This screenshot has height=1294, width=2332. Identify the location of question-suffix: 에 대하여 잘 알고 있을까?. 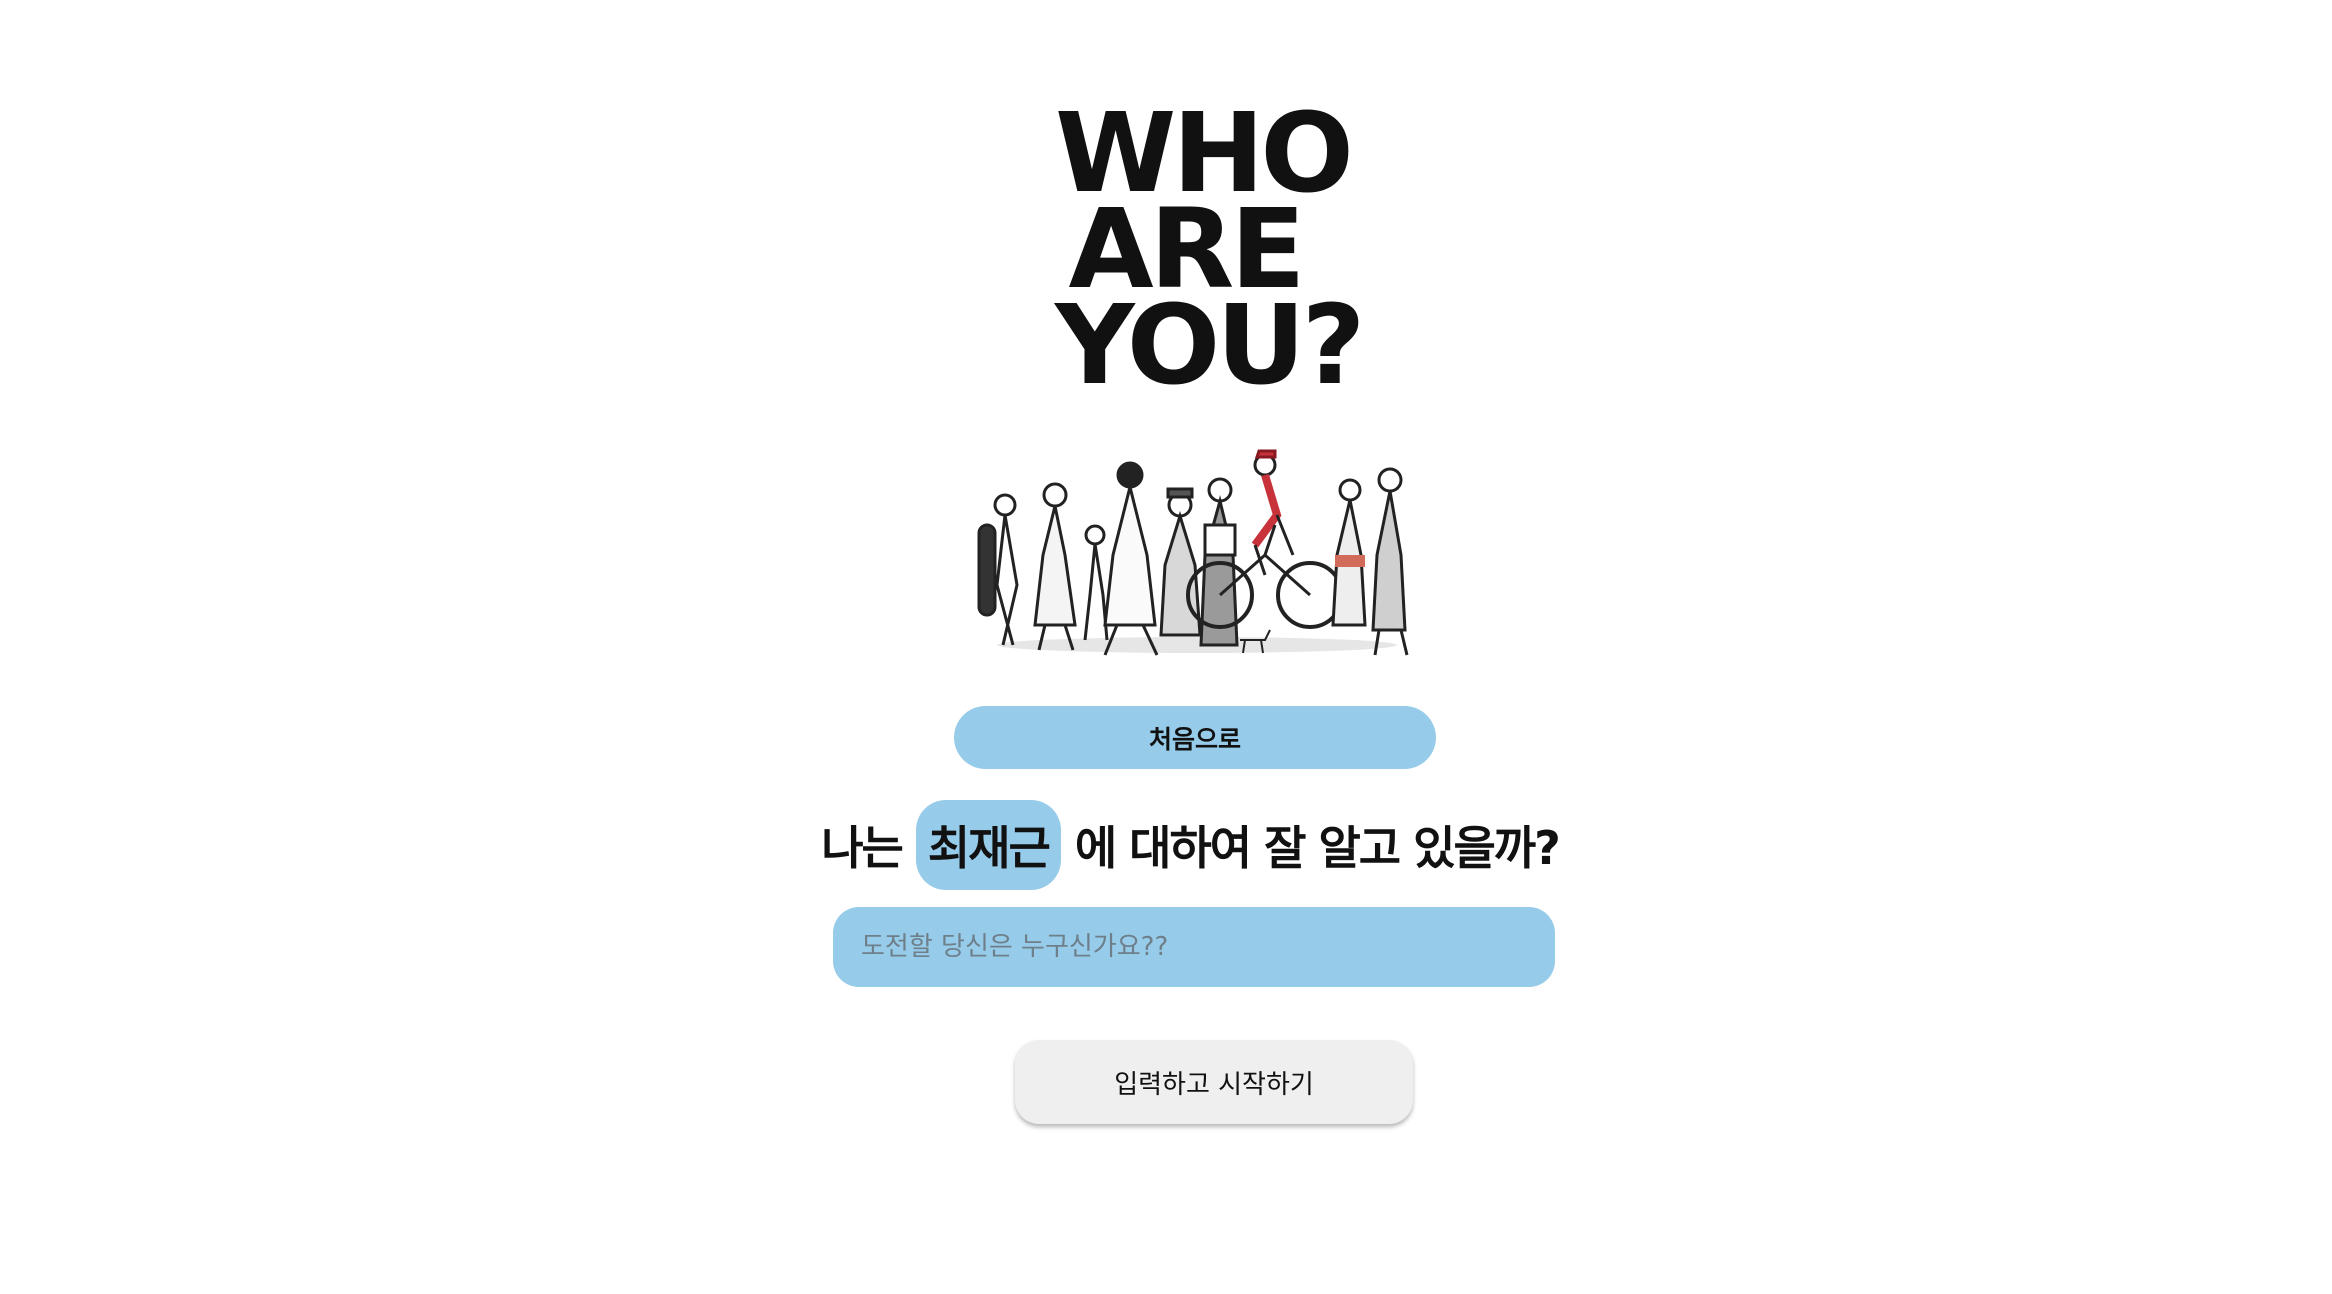
(1317, 848).